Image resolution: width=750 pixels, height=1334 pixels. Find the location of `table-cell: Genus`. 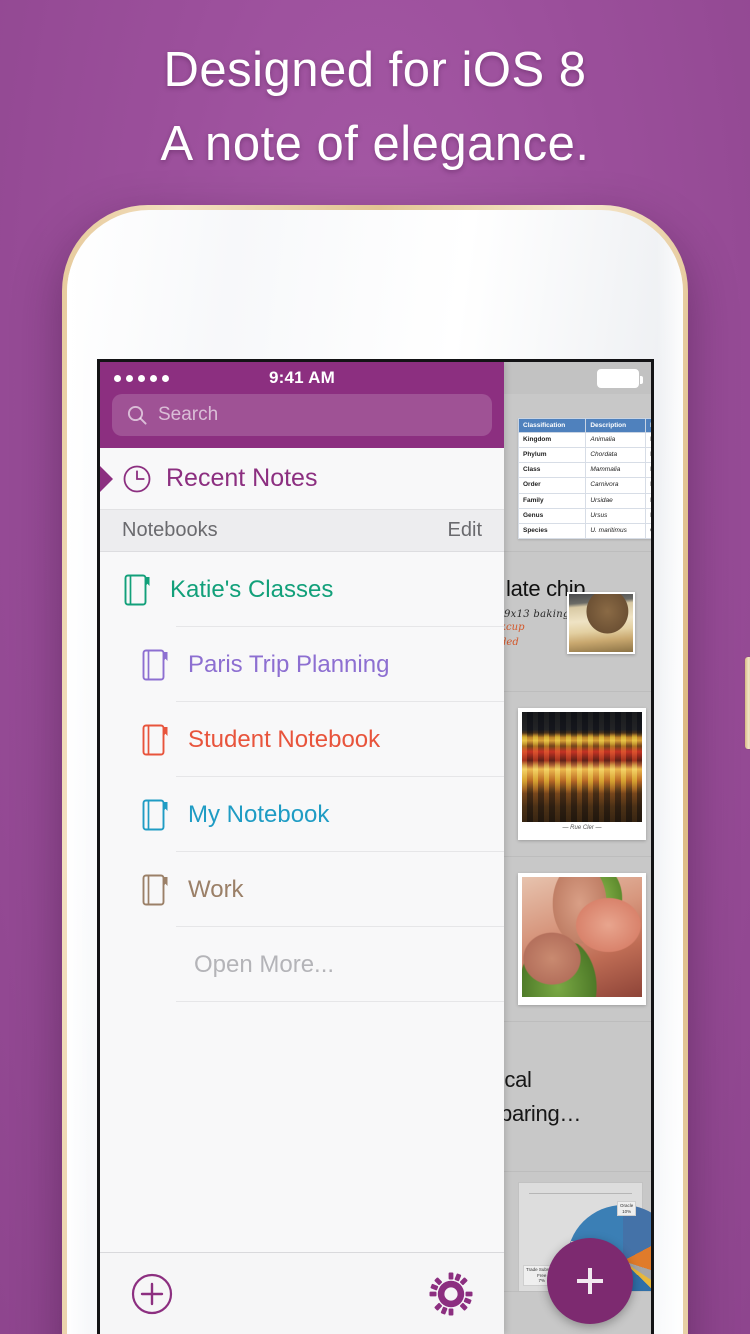

table-cell: Genus is located at coordinates (552, 515).